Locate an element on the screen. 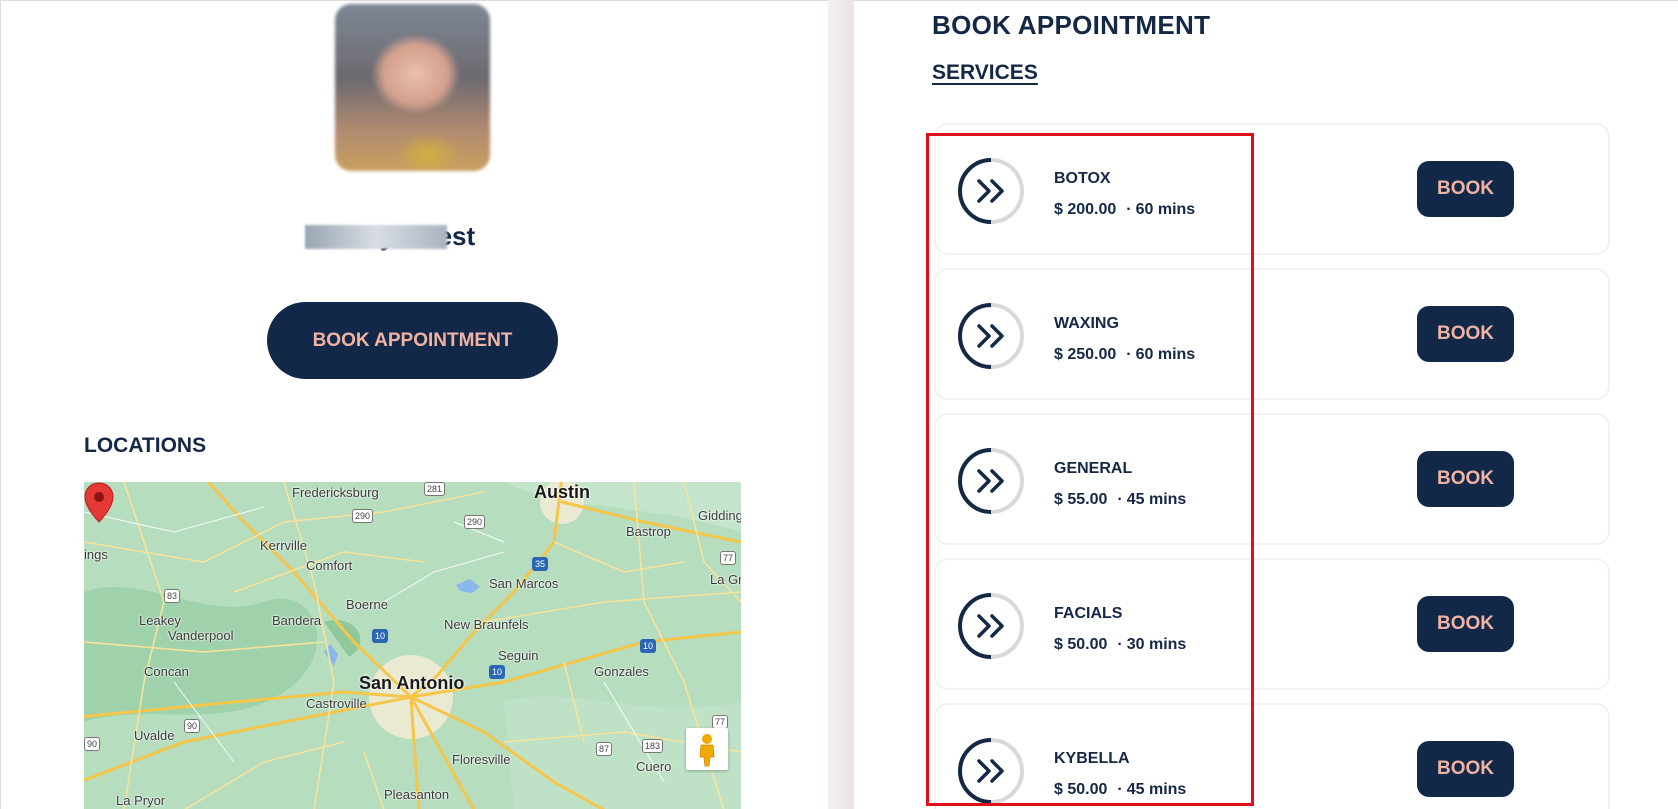  service-name: WAXING is located at coordinates (1086, 323).